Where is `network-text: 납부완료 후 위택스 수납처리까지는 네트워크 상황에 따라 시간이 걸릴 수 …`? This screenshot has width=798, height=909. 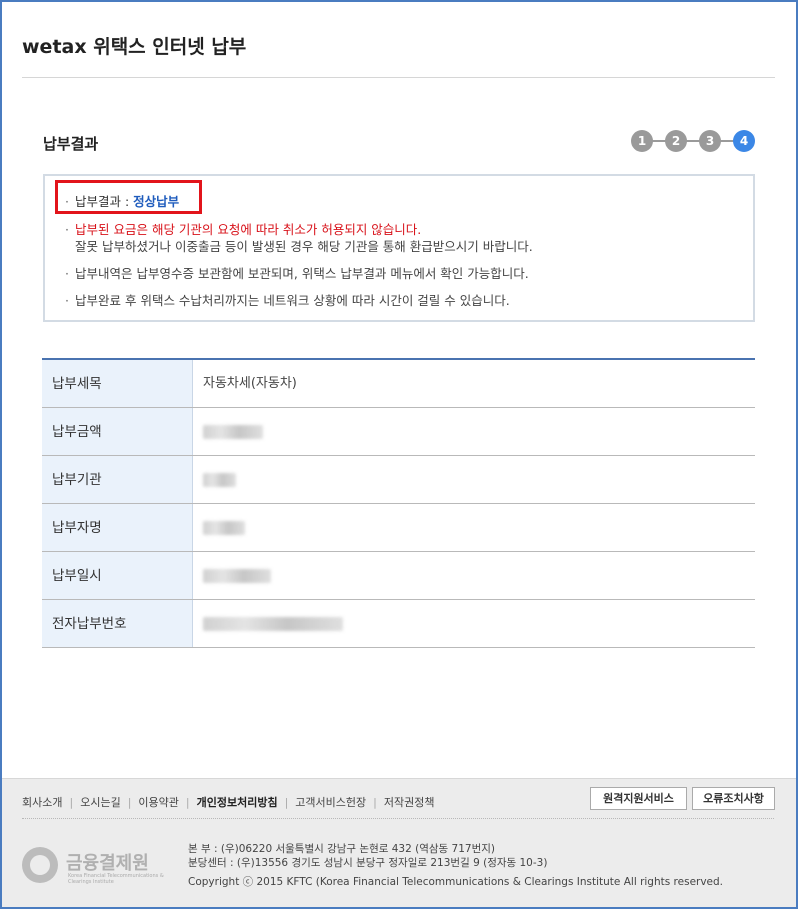
network-text: 납부완료 후 위택스 수납처리까지는 네트워크 상황에 따라 시간이 걸릴 수 … is located at coordinates (292, 300).